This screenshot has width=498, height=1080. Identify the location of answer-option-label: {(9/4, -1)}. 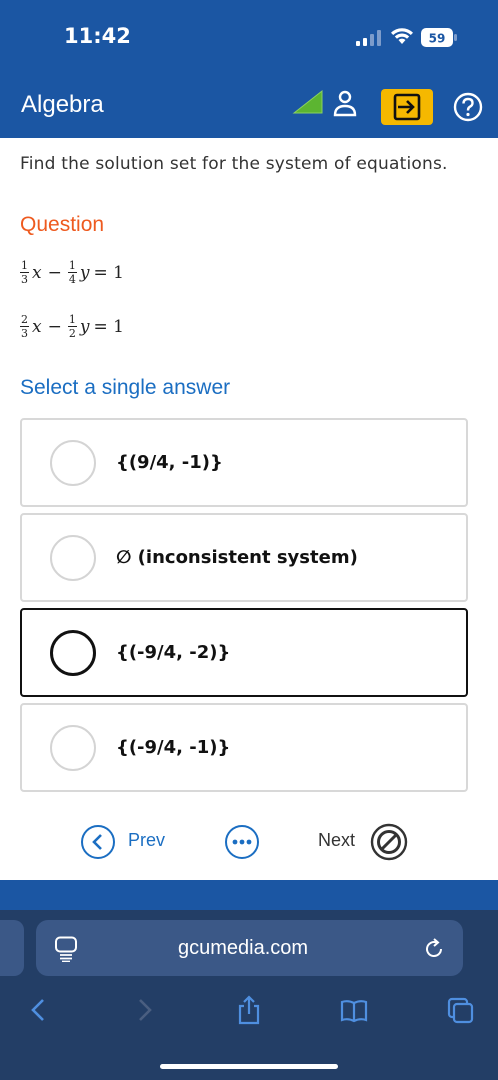
(169, 462).